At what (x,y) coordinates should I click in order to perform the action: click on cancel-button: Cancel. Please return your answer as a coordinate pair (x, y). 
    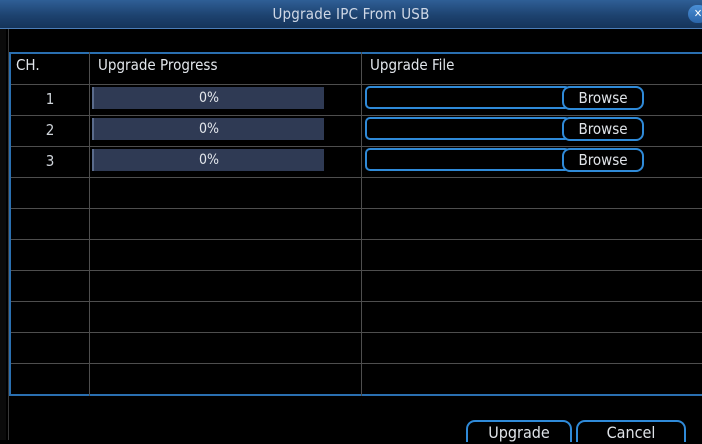
    Looking at the image, I should click on (631, 431).